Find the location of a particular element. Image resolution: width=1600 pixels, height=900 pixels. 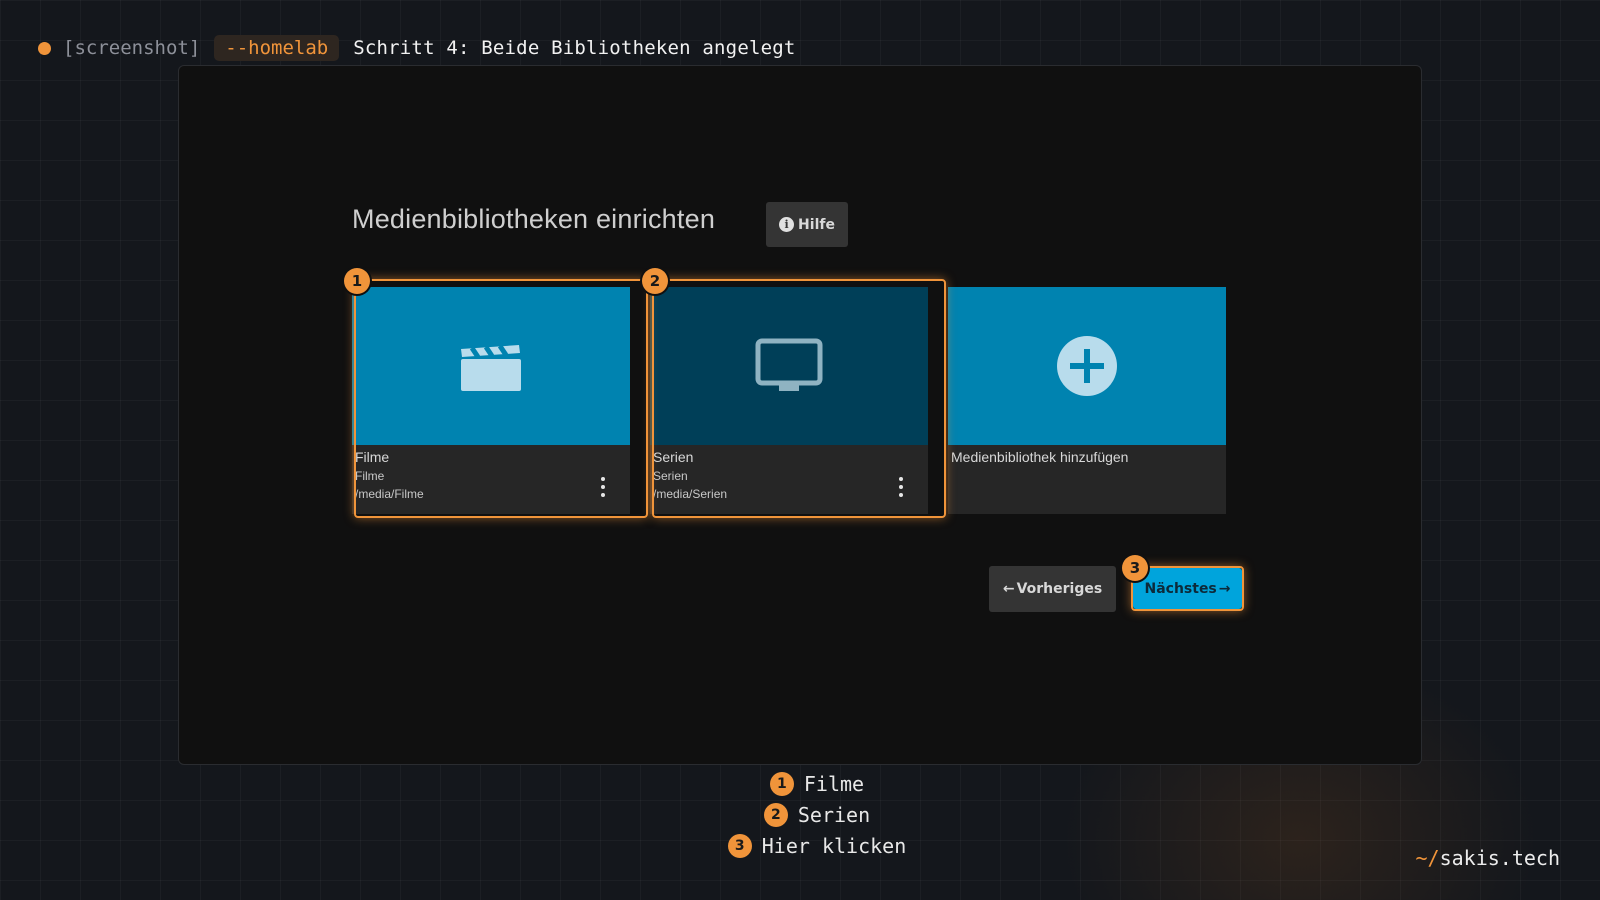

add-library-label: Medienbibliothek hinzufügen is located at coordinates (1040, 457).